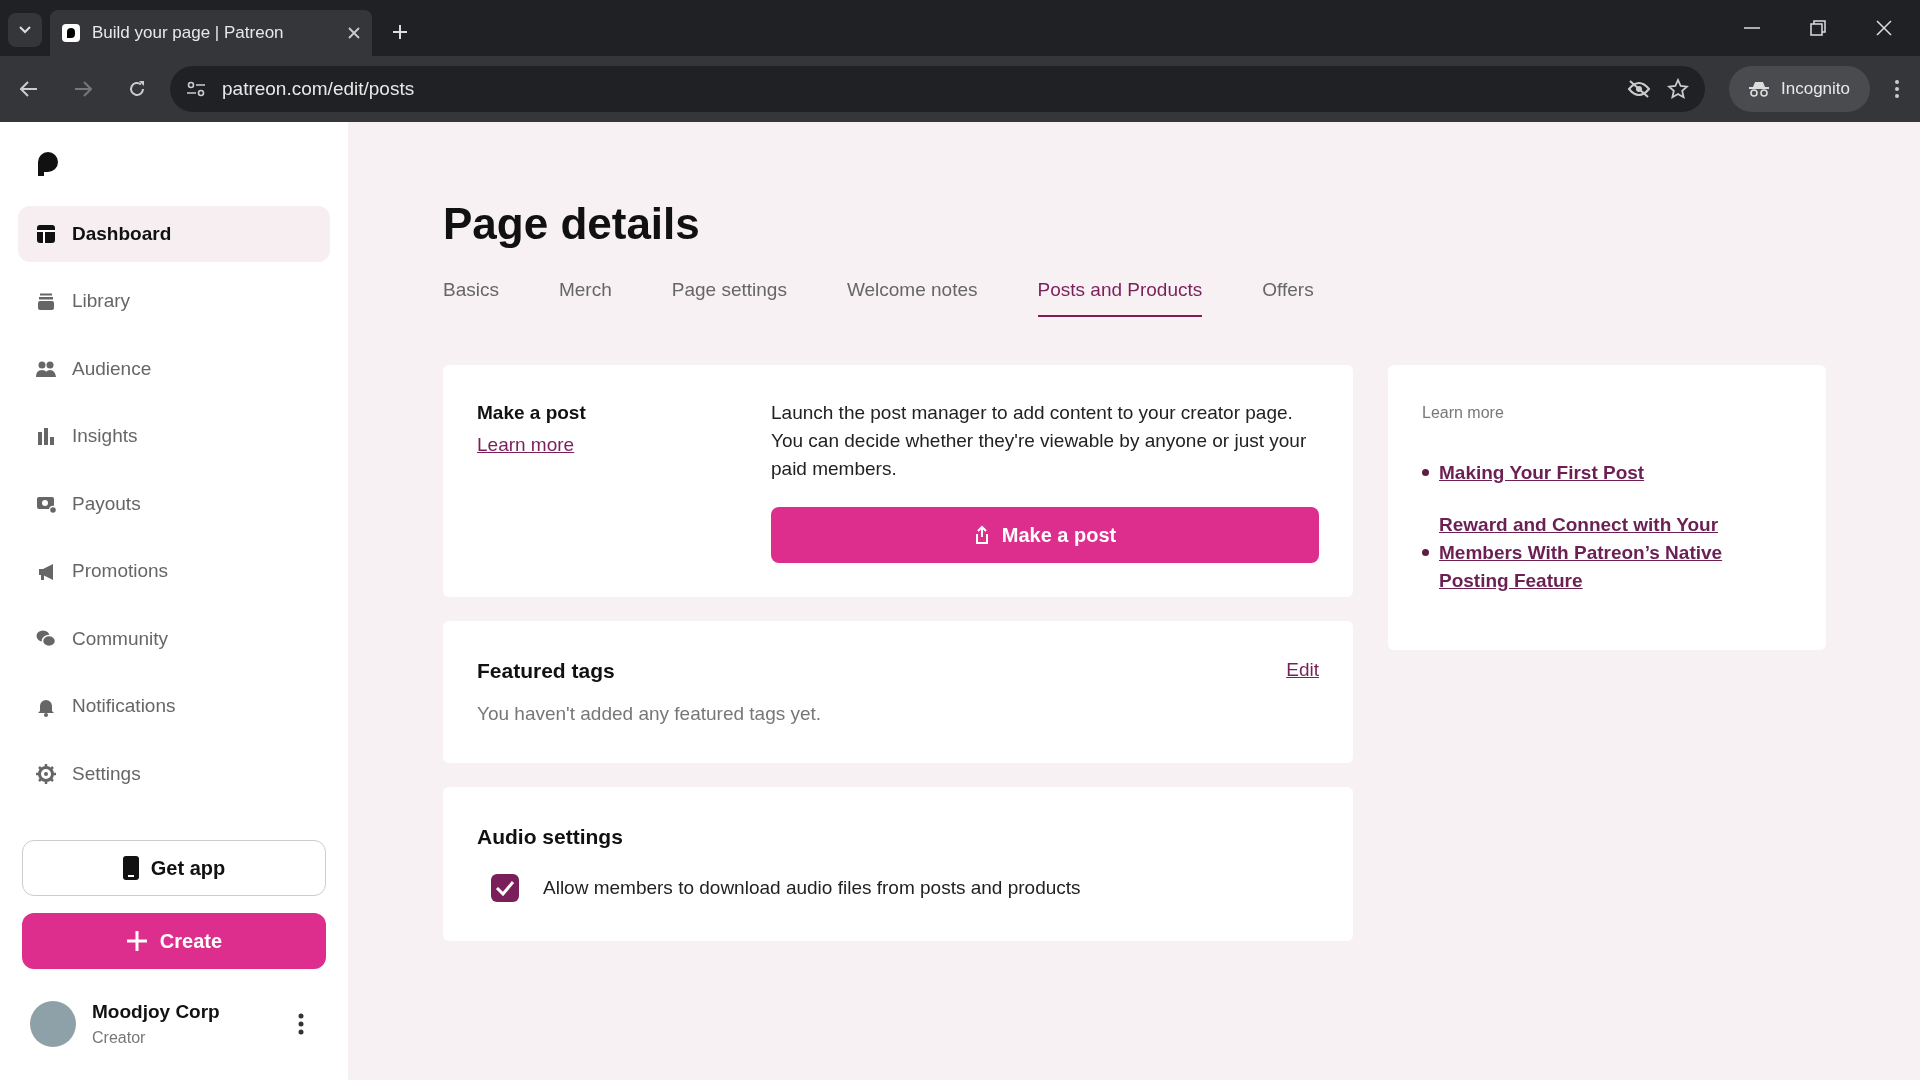 The height and width of the screenshot is (1080, 1920). Describe the element at coordinates (981, 534) in the screenshot. I see `share-icon` at that location.